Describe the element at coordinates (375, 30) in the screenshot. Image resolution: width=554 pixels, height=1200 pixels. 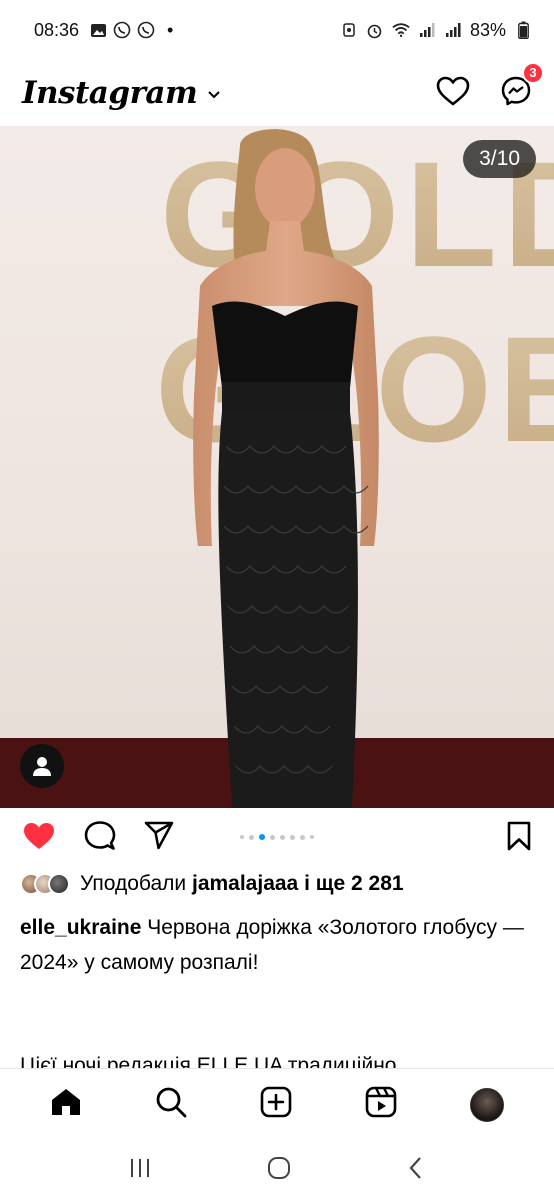
I see `alarm-icon` at that location.